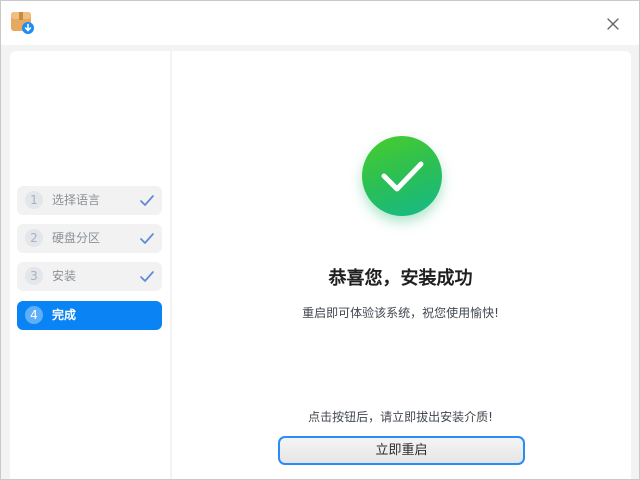 This screenshot has height=480, width=640. What do you see at coordinates (64, 276) in the screenshot?
I see `step-label: 安装` at bounding box center [64, 276].